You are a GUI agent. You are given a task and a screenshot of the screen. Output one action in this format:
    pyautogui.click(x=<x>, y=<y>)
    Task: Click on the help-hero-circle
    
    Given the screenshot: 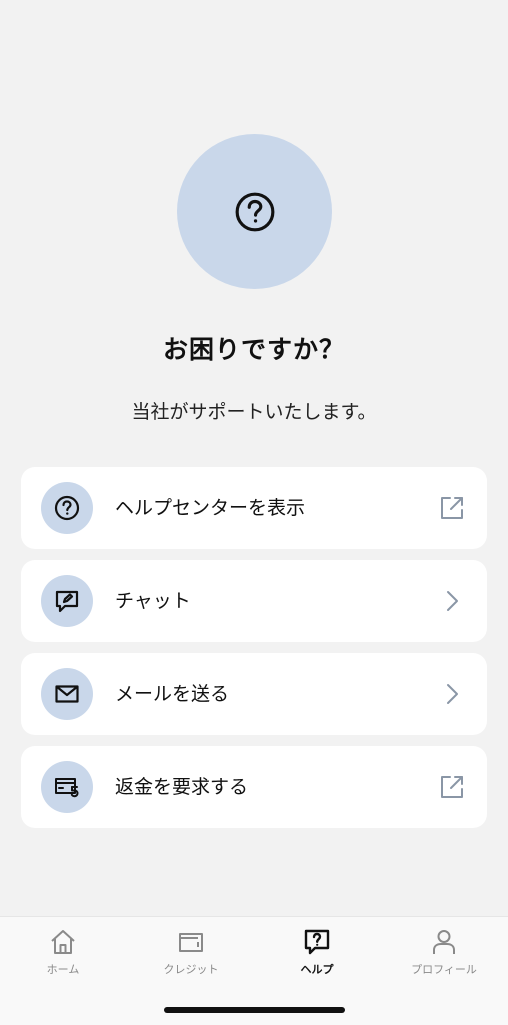 What is the action you would take?
    pyautogui.click(x=254, y=211)
    